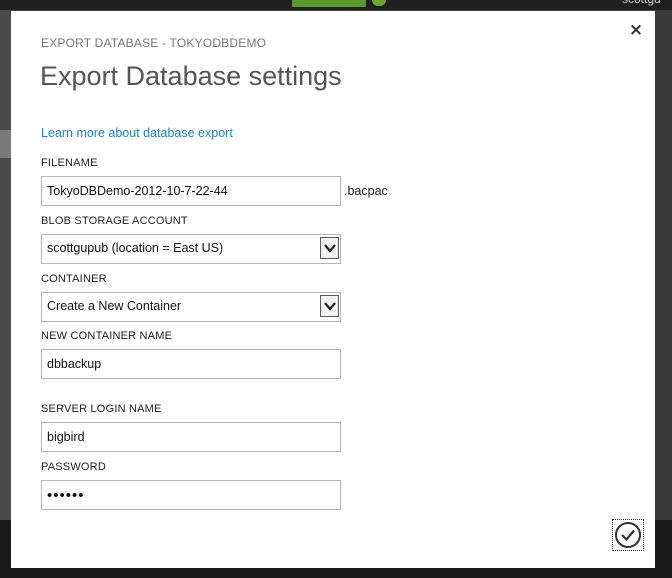  Describe the element at coordinates (135, 248) in the screenshot. I see `blob-storage-account-value: scottgupub (location = East US)` at that location.